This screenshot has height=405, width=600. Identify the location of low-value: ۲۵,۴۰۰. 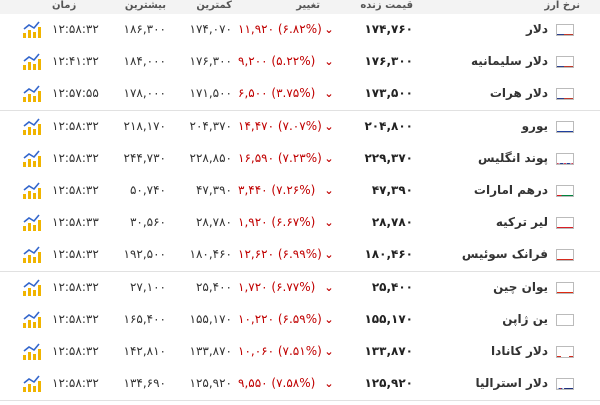
(205, 287).